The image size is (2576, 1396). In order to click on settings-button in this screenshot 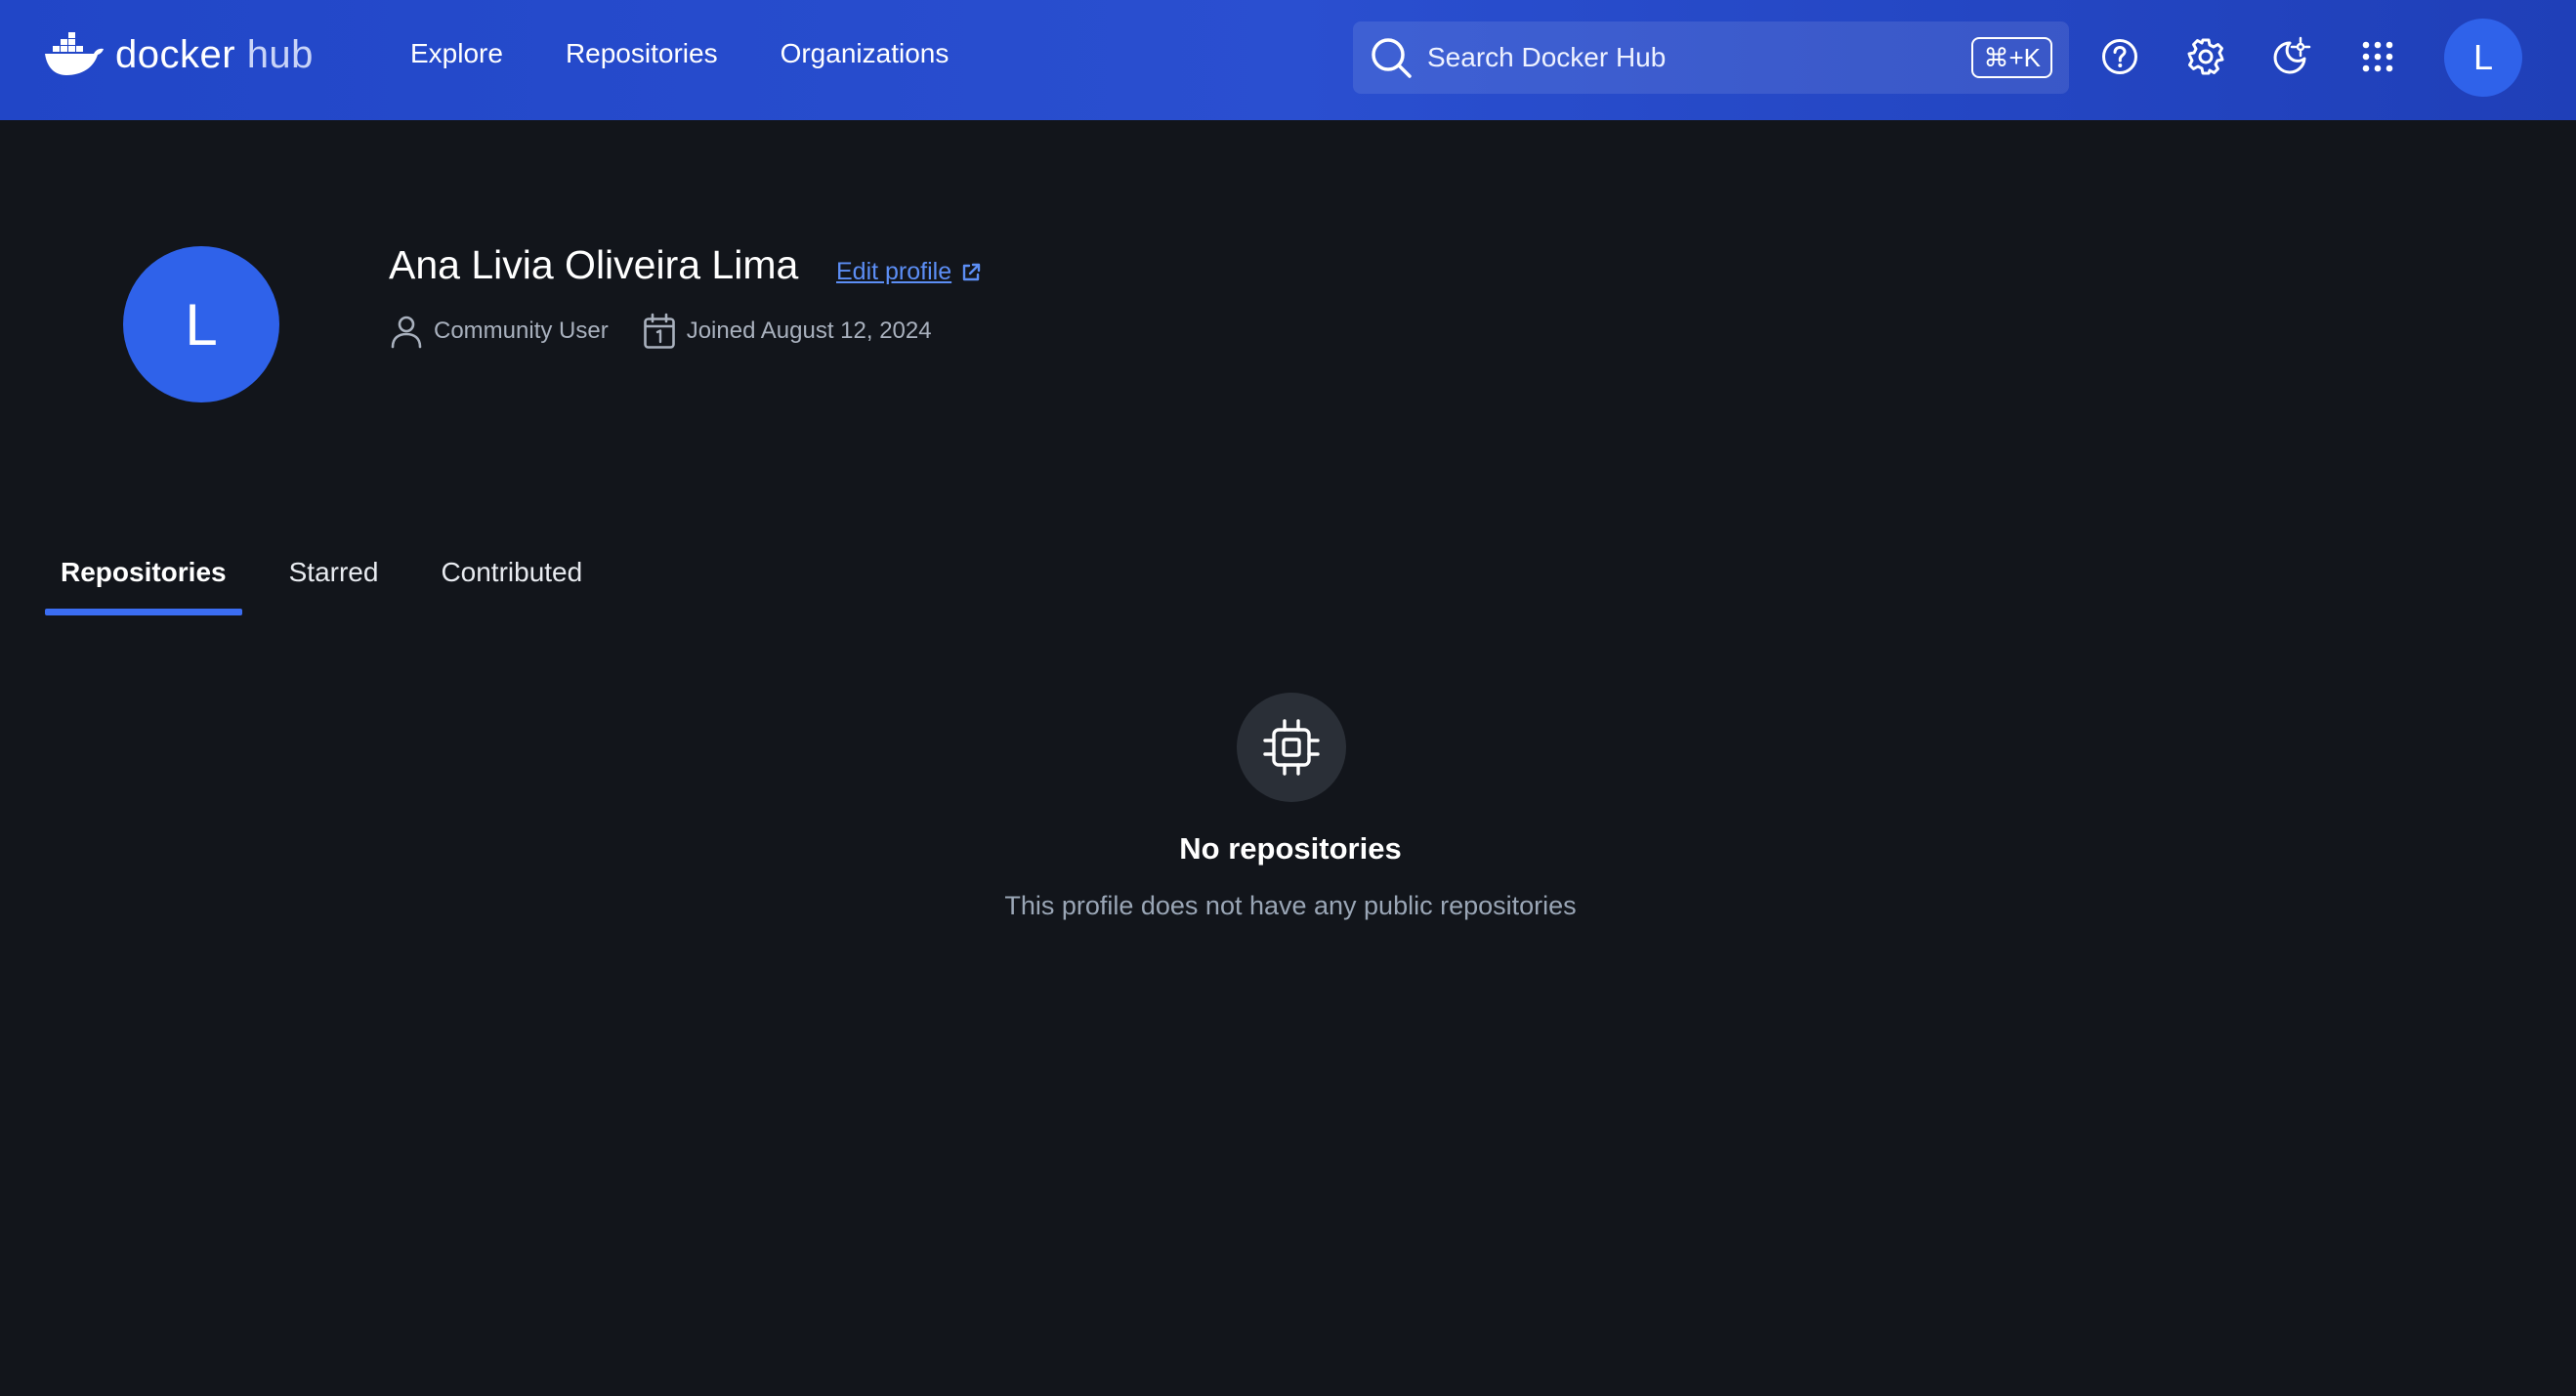, I will do `click(2205, 56)`.